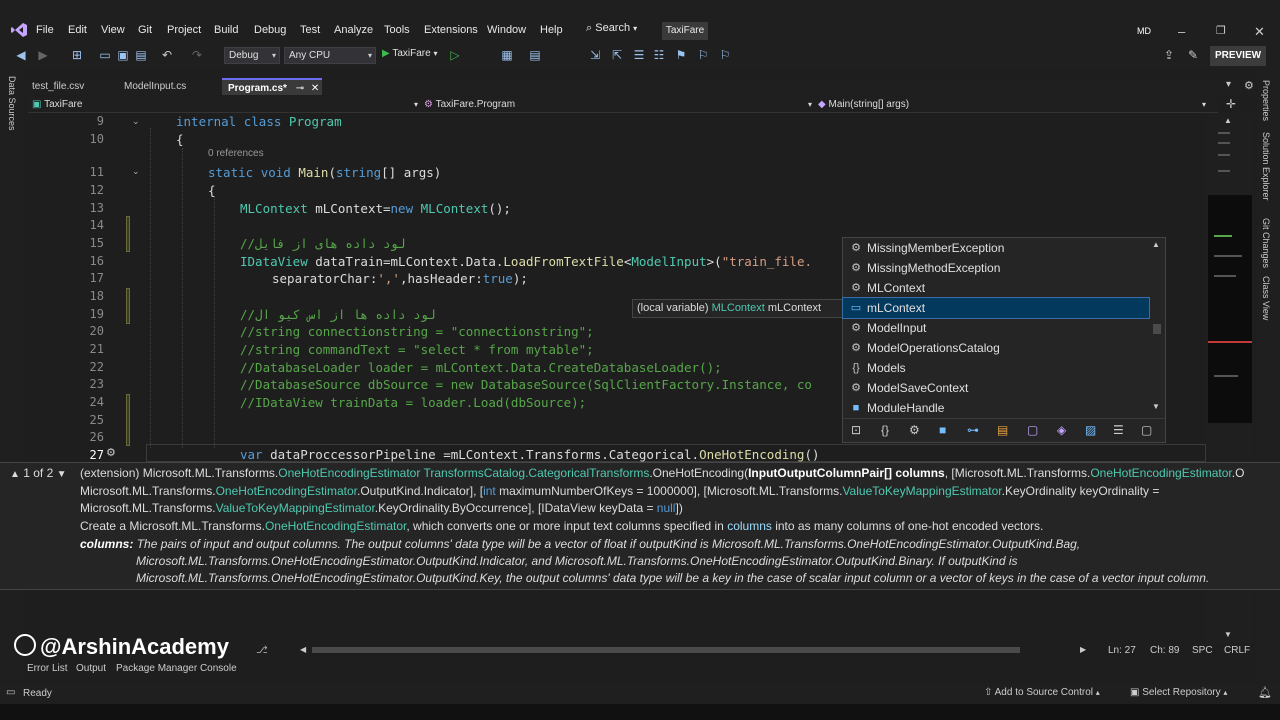 Image resolution: width=1280 pixels, height=720 pixels. What do you see at coordinates (38, 473) in the screenshot?
I see `overload-switcher: ▲ 1 of 2 ▼` at bounding box center [38, 473].